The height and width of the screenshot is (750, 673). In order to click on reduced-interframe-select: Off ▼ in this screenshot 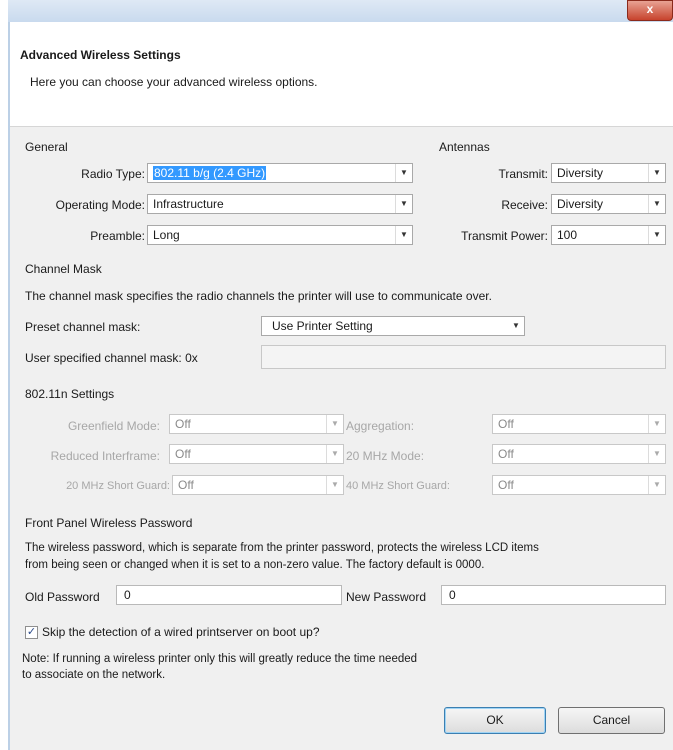, I will do `click(256, 454)`.